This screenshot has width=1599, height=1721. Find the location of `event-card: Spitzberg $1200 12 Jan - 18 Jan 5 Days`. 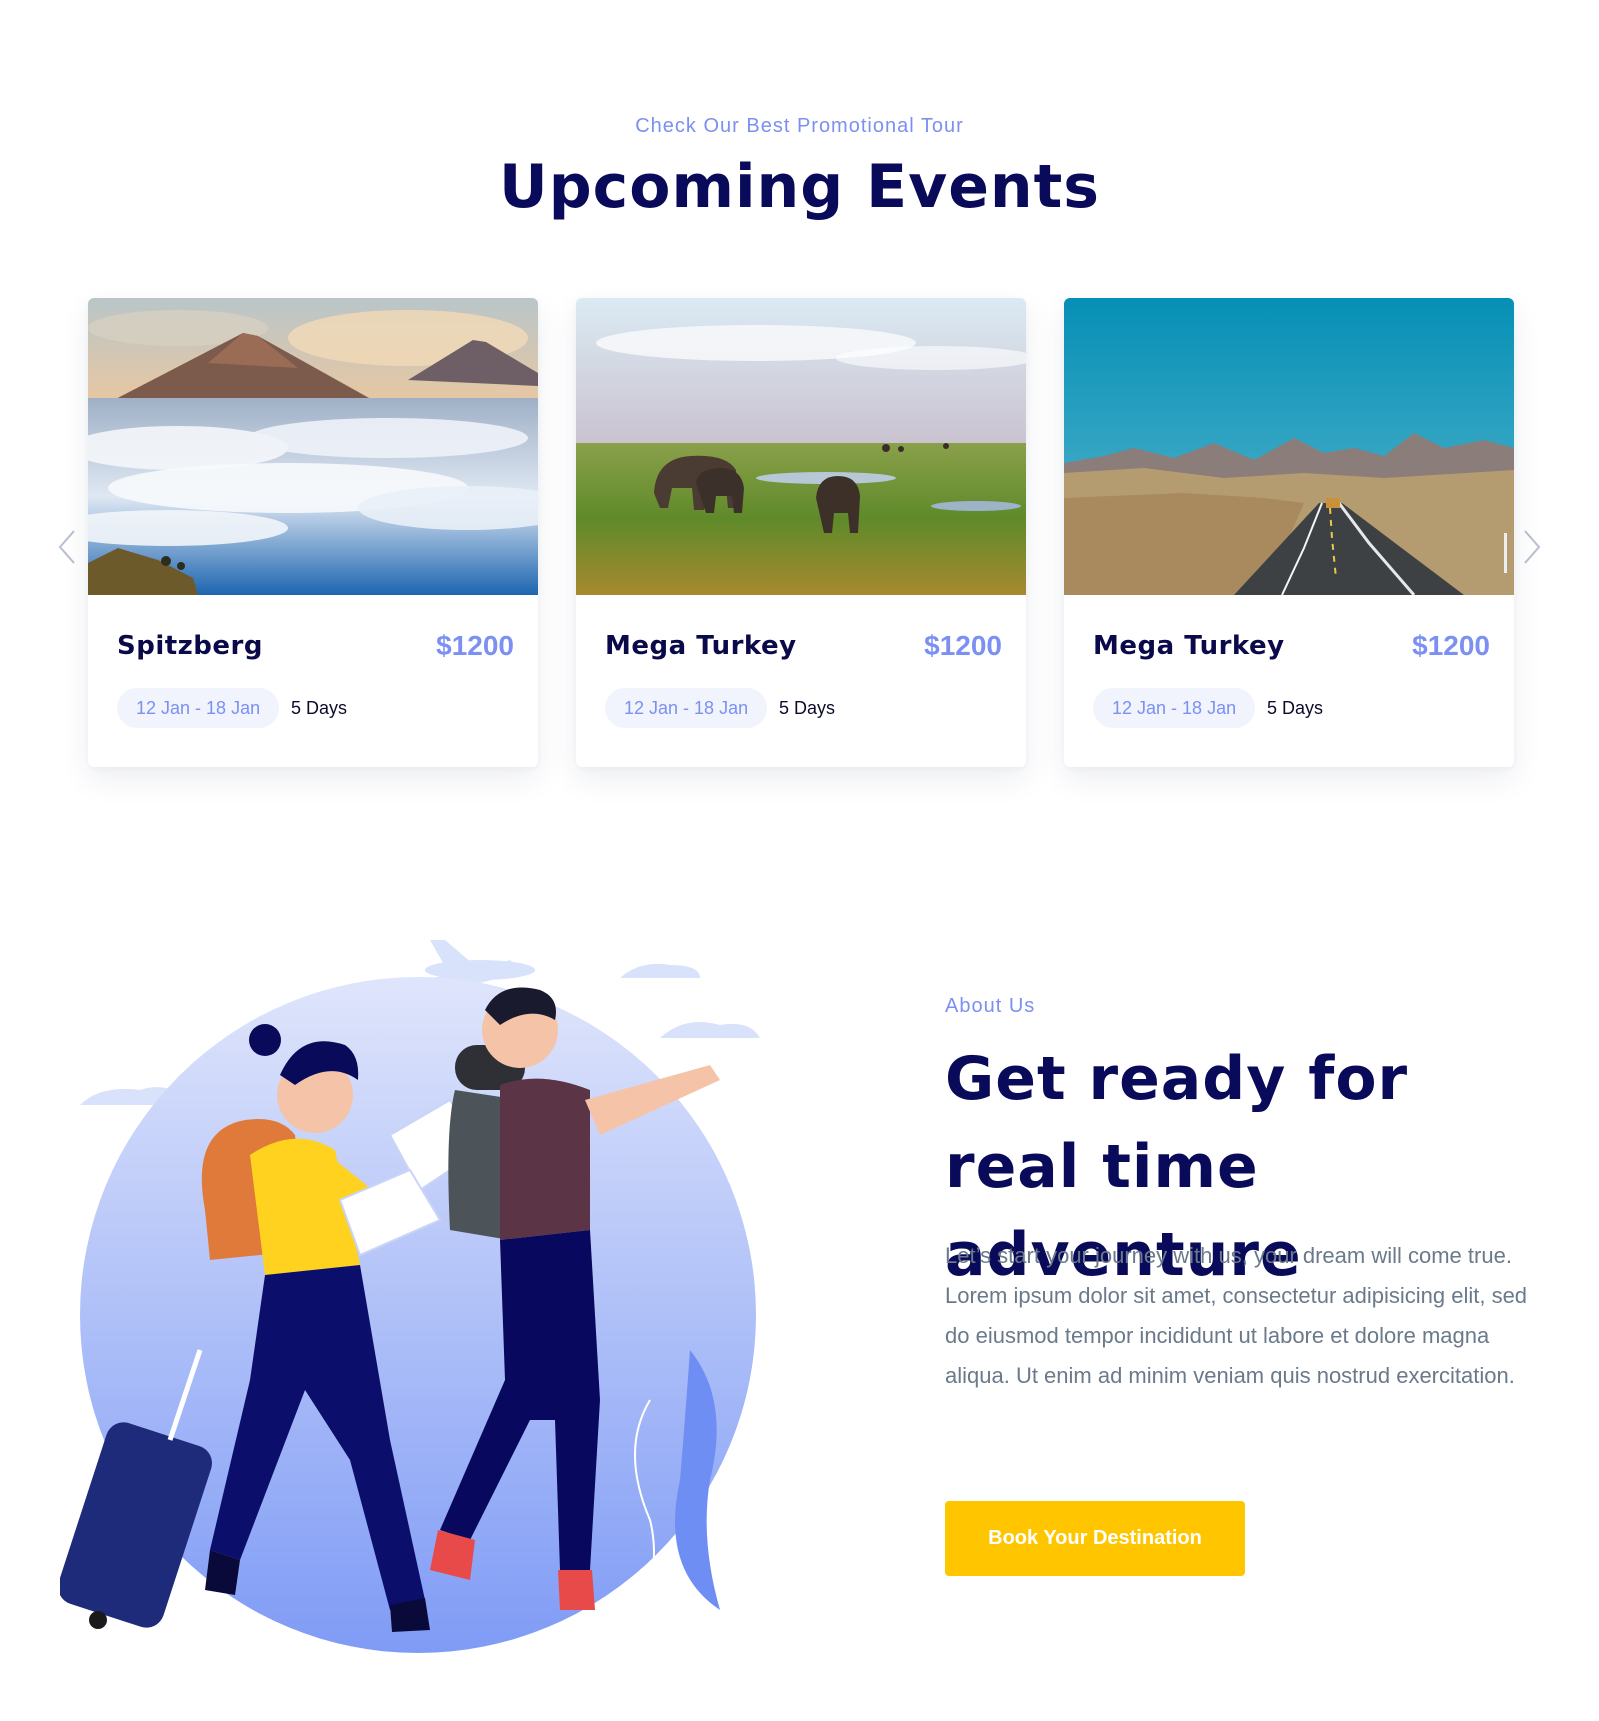

event-card: Spitzberg $1200 12 Jan - 18 Jan 5 Days is located at coordinates (313, 532).